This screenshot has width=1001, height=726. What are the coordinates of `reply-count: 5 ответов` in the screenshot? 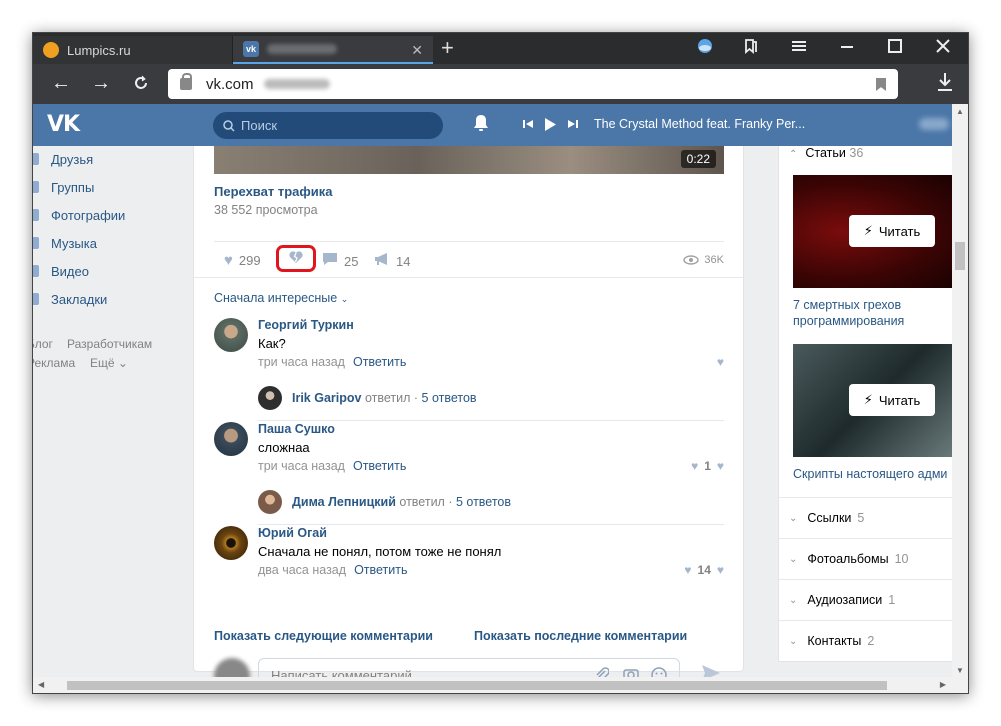 It's located at (483, 502).